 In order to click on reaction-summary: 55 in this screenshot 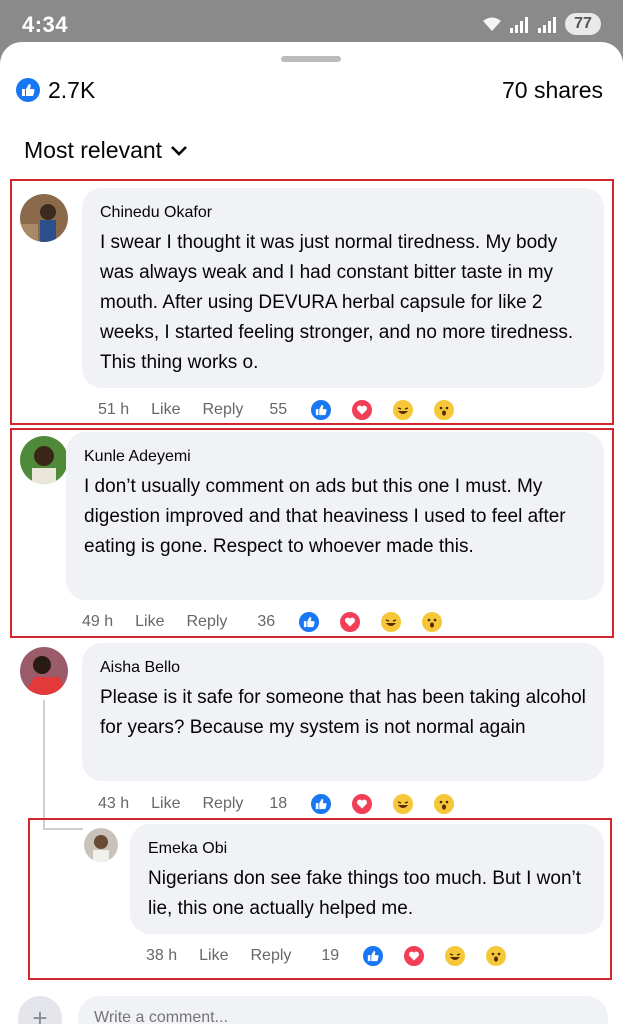, I will do `click(373, 410)`.